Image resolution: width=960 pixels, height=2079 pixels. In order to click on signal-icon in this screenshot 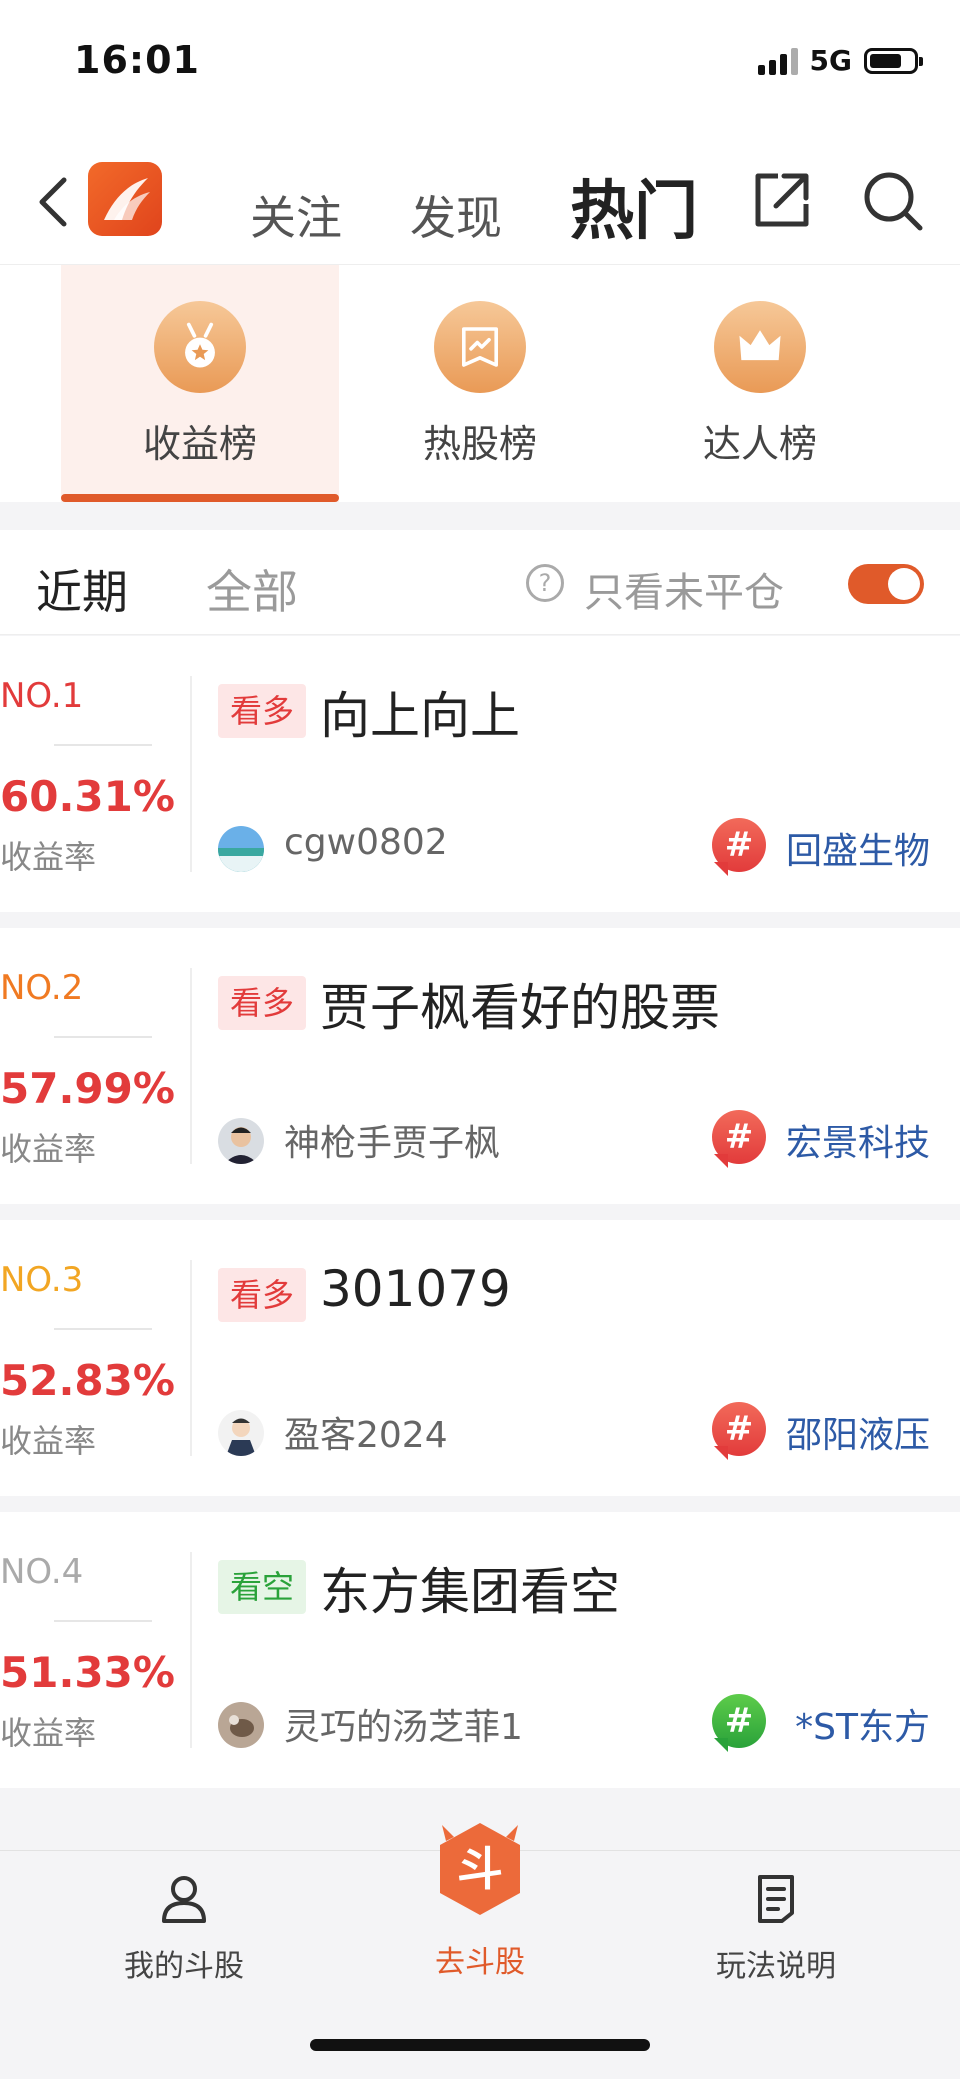, I will do `click(777, 61)`.